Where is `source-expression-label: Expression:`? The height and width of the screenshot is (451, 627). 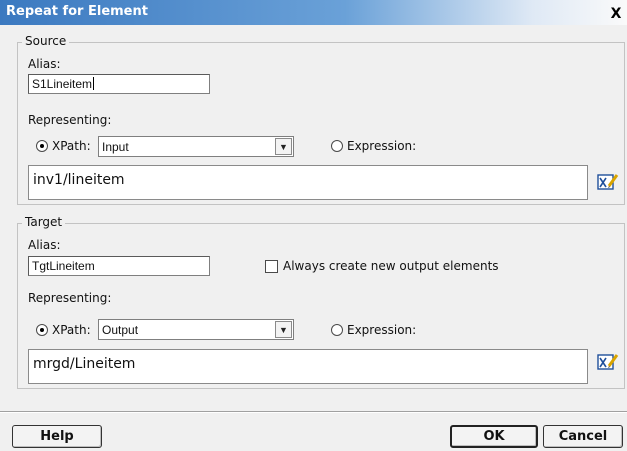
source-expression-label: Expression: is located at coordinates (382, 146).